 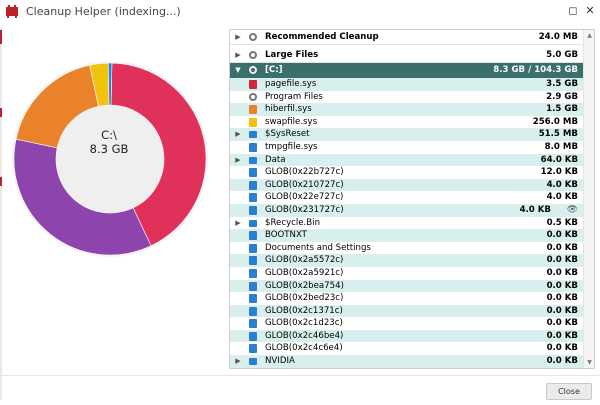 What do you see at coordinates (558, 37) in the screenshot?
I see `row-size: 24.0 MB` at bounding box center [558, 37].